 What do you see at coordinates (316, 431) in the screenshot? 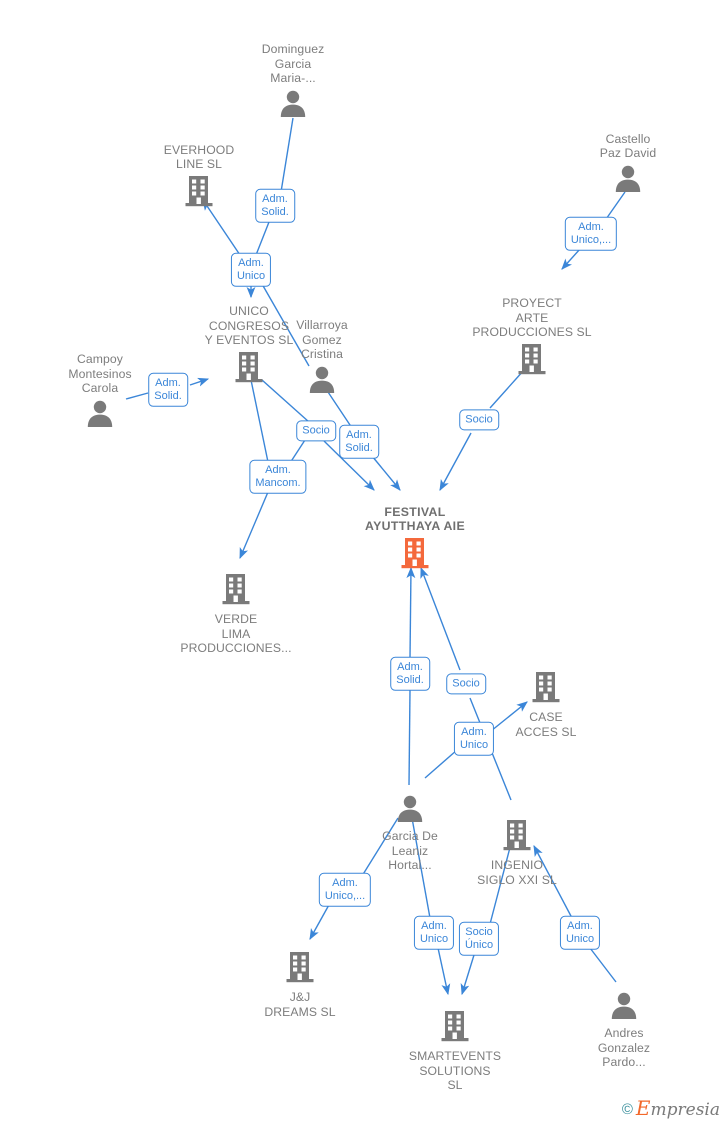
I see `relation-badge-b5: Socio` at bounding box center [316, 431].